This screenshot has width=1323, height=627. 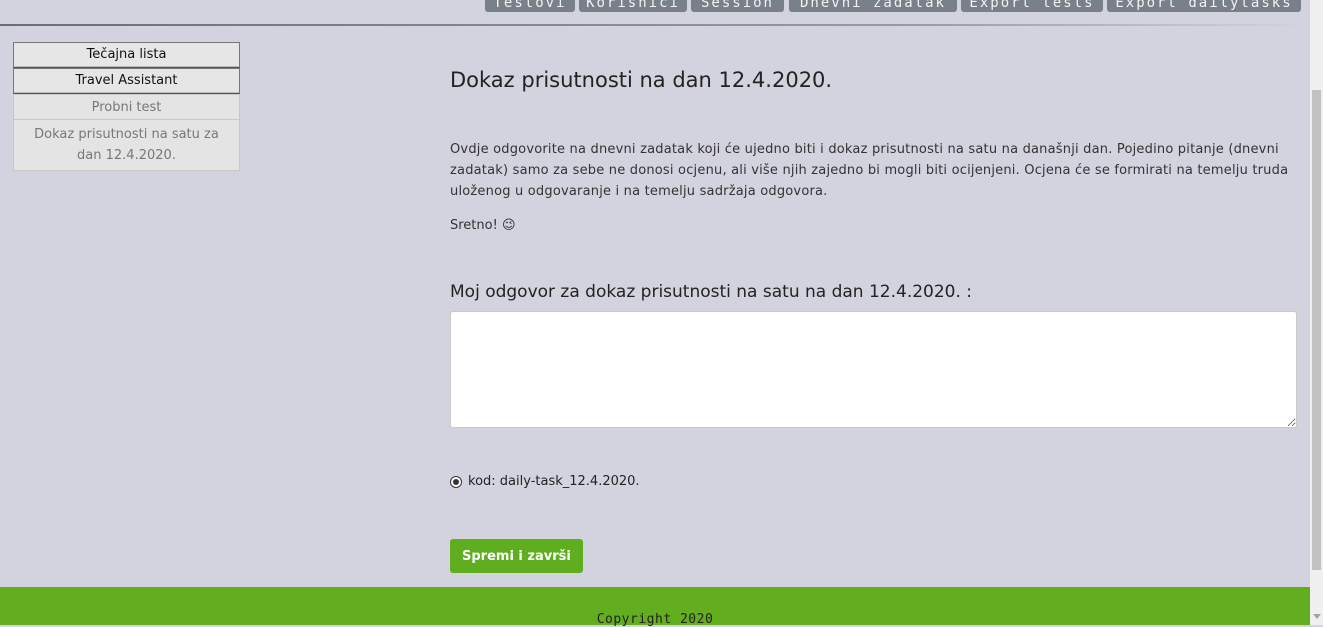 I want to click on page-title: Dokaz prisutnosti na dan 12.4.2020., so click(x=641, y=80).